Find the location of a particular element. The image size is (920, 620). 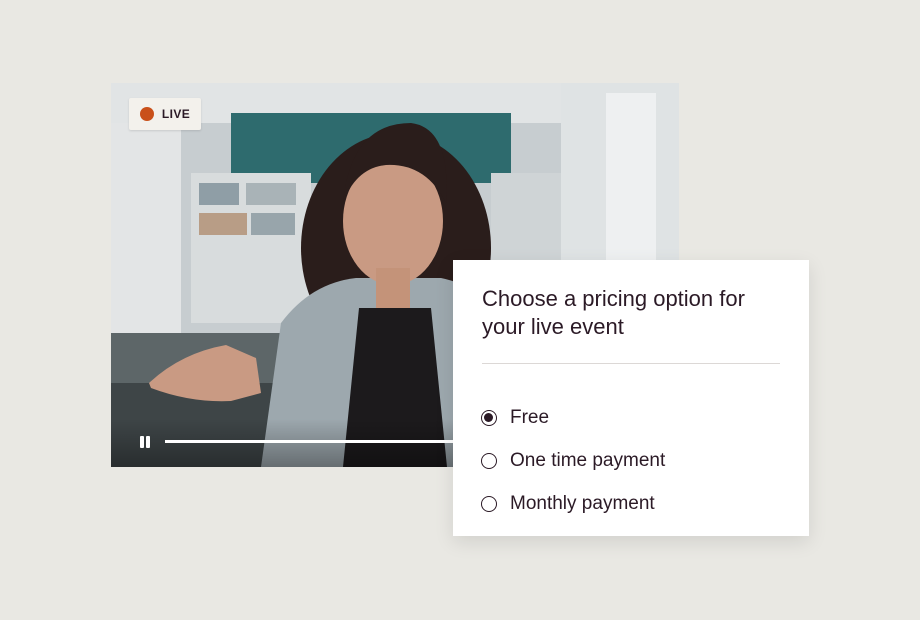

pricing-option-one-time: One time payment is located at coordinates (573, 460).